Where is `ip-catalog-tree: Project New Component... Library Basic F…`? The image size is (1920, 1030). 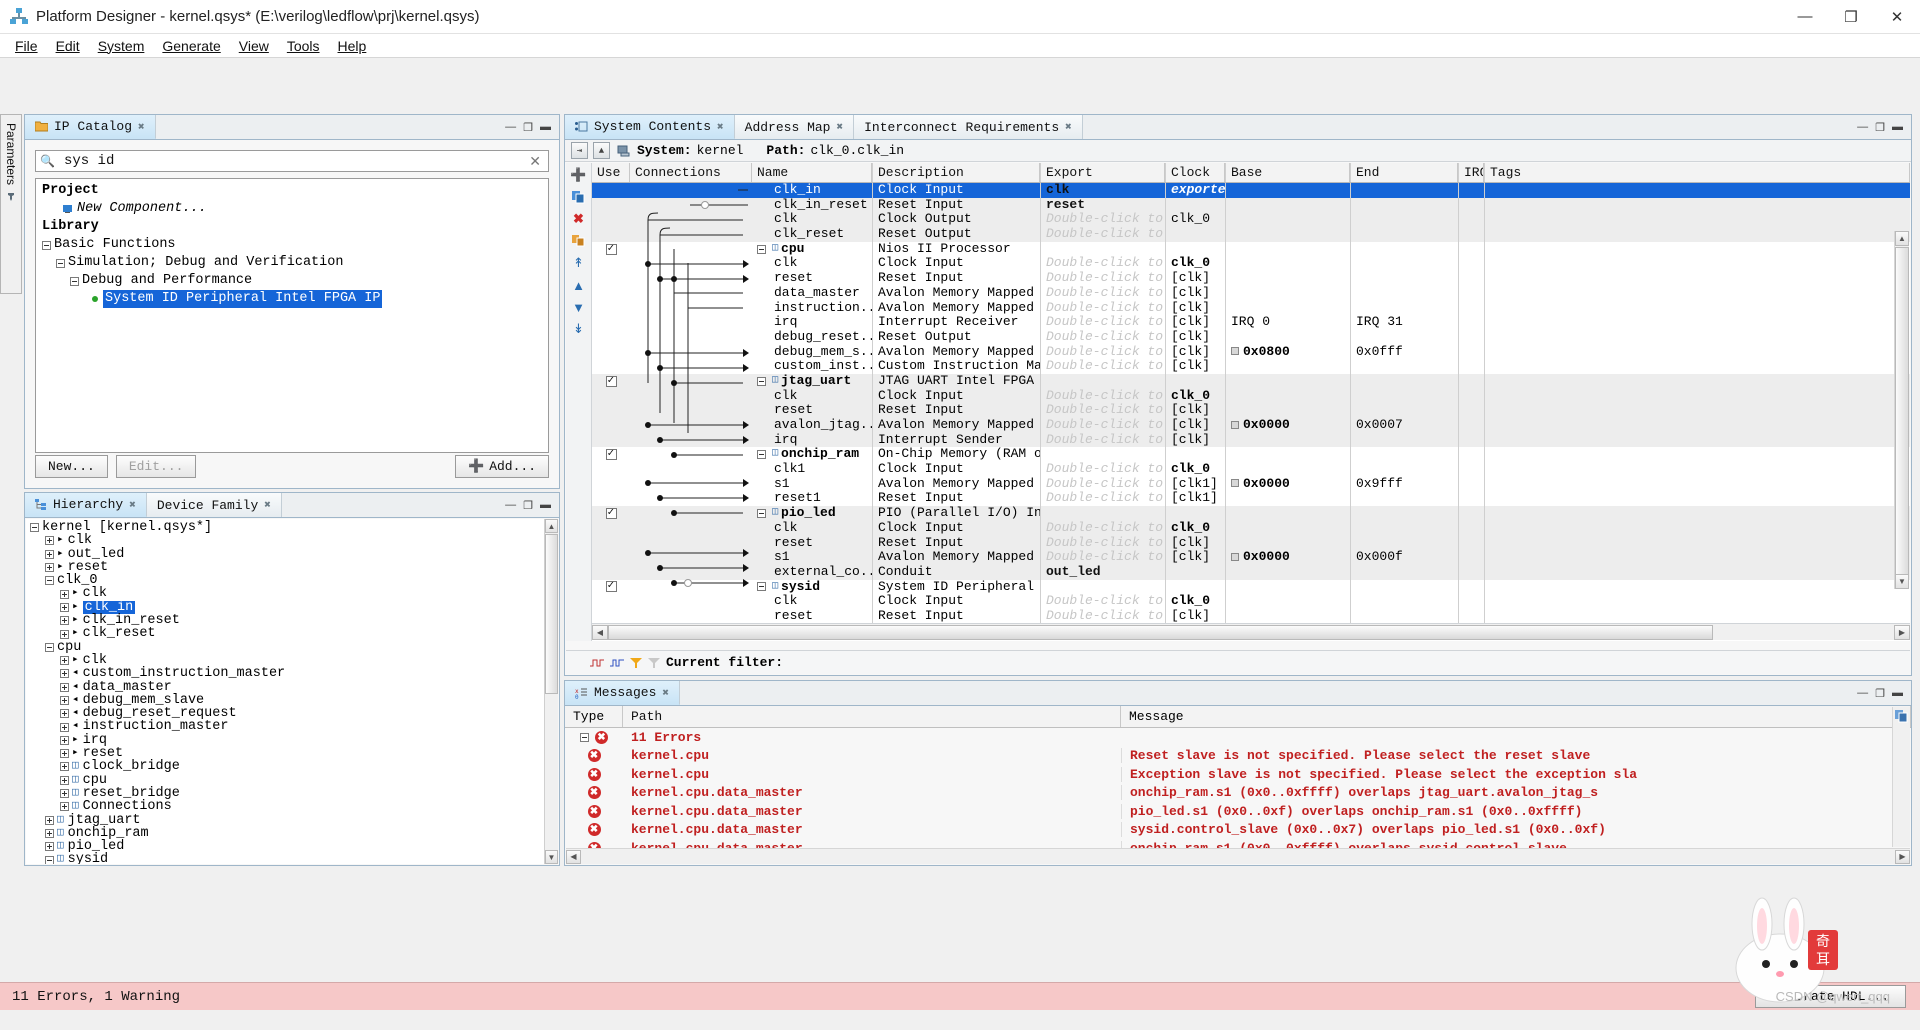 ip-catalog-tree: Project New Component... Library Basic F… is located at coordinates (292, 315).